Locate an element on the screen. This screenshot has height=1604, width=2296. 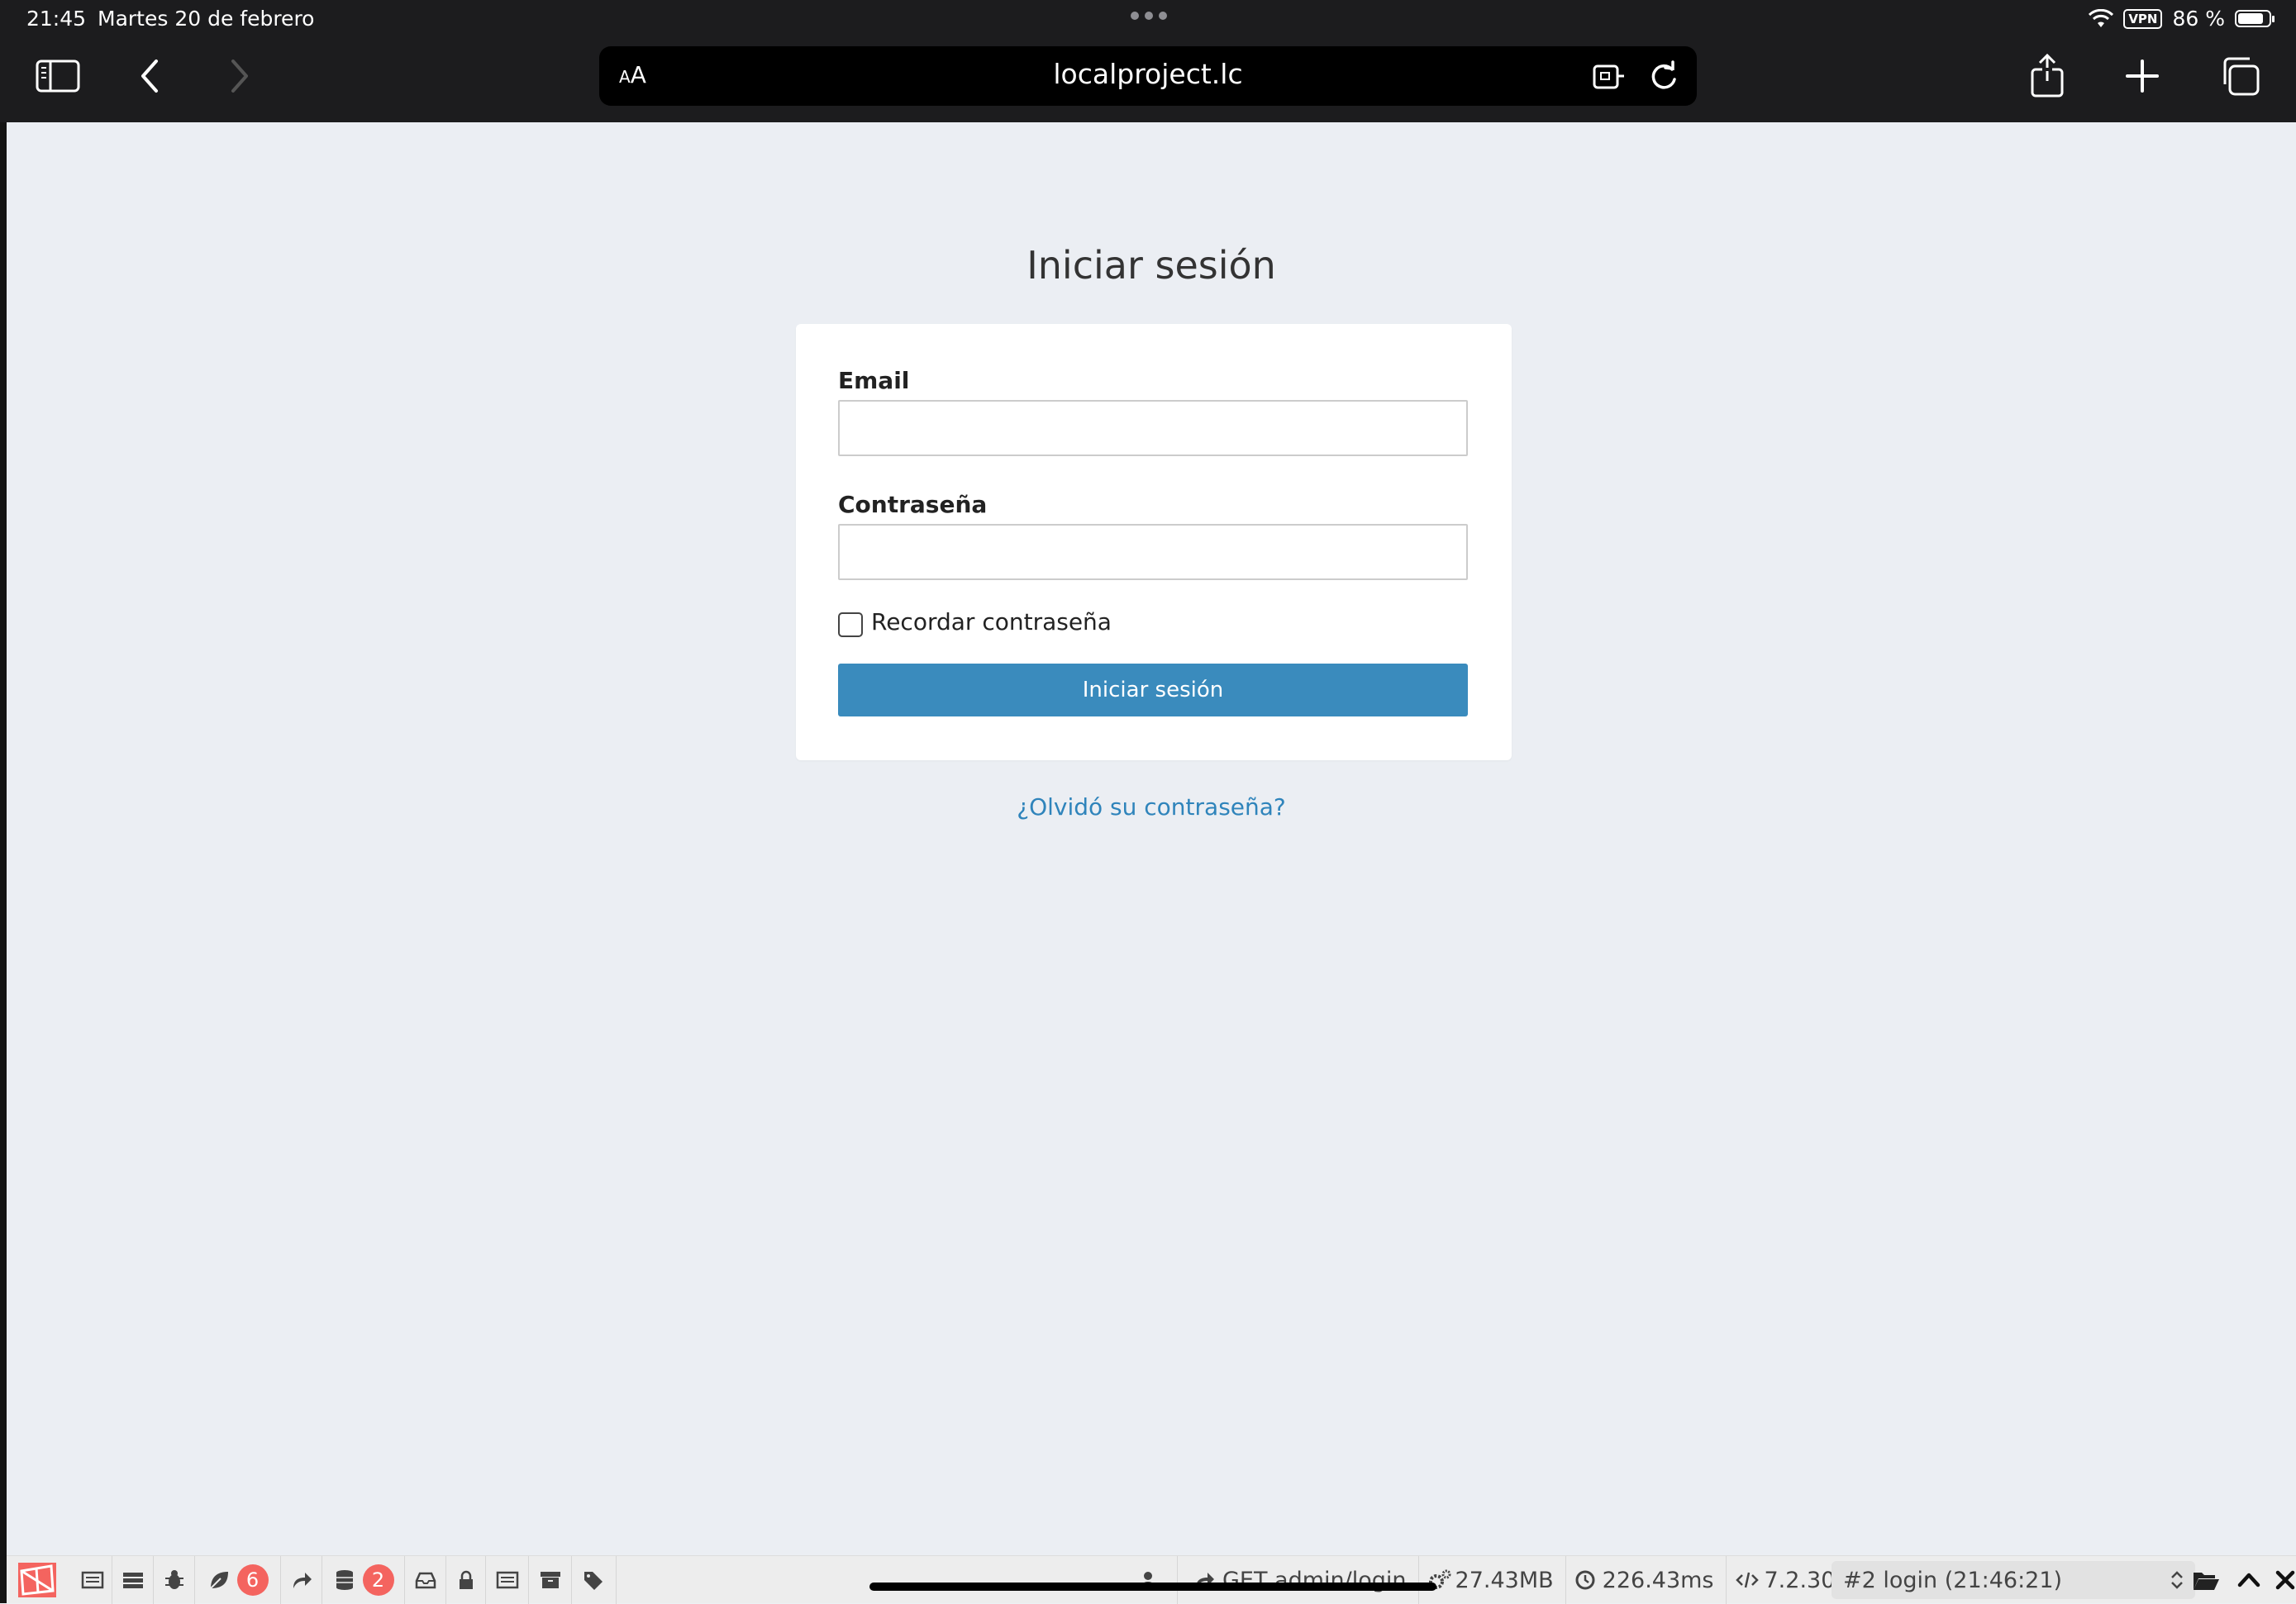
inbox-icon is located at coordinates (425, 1580).